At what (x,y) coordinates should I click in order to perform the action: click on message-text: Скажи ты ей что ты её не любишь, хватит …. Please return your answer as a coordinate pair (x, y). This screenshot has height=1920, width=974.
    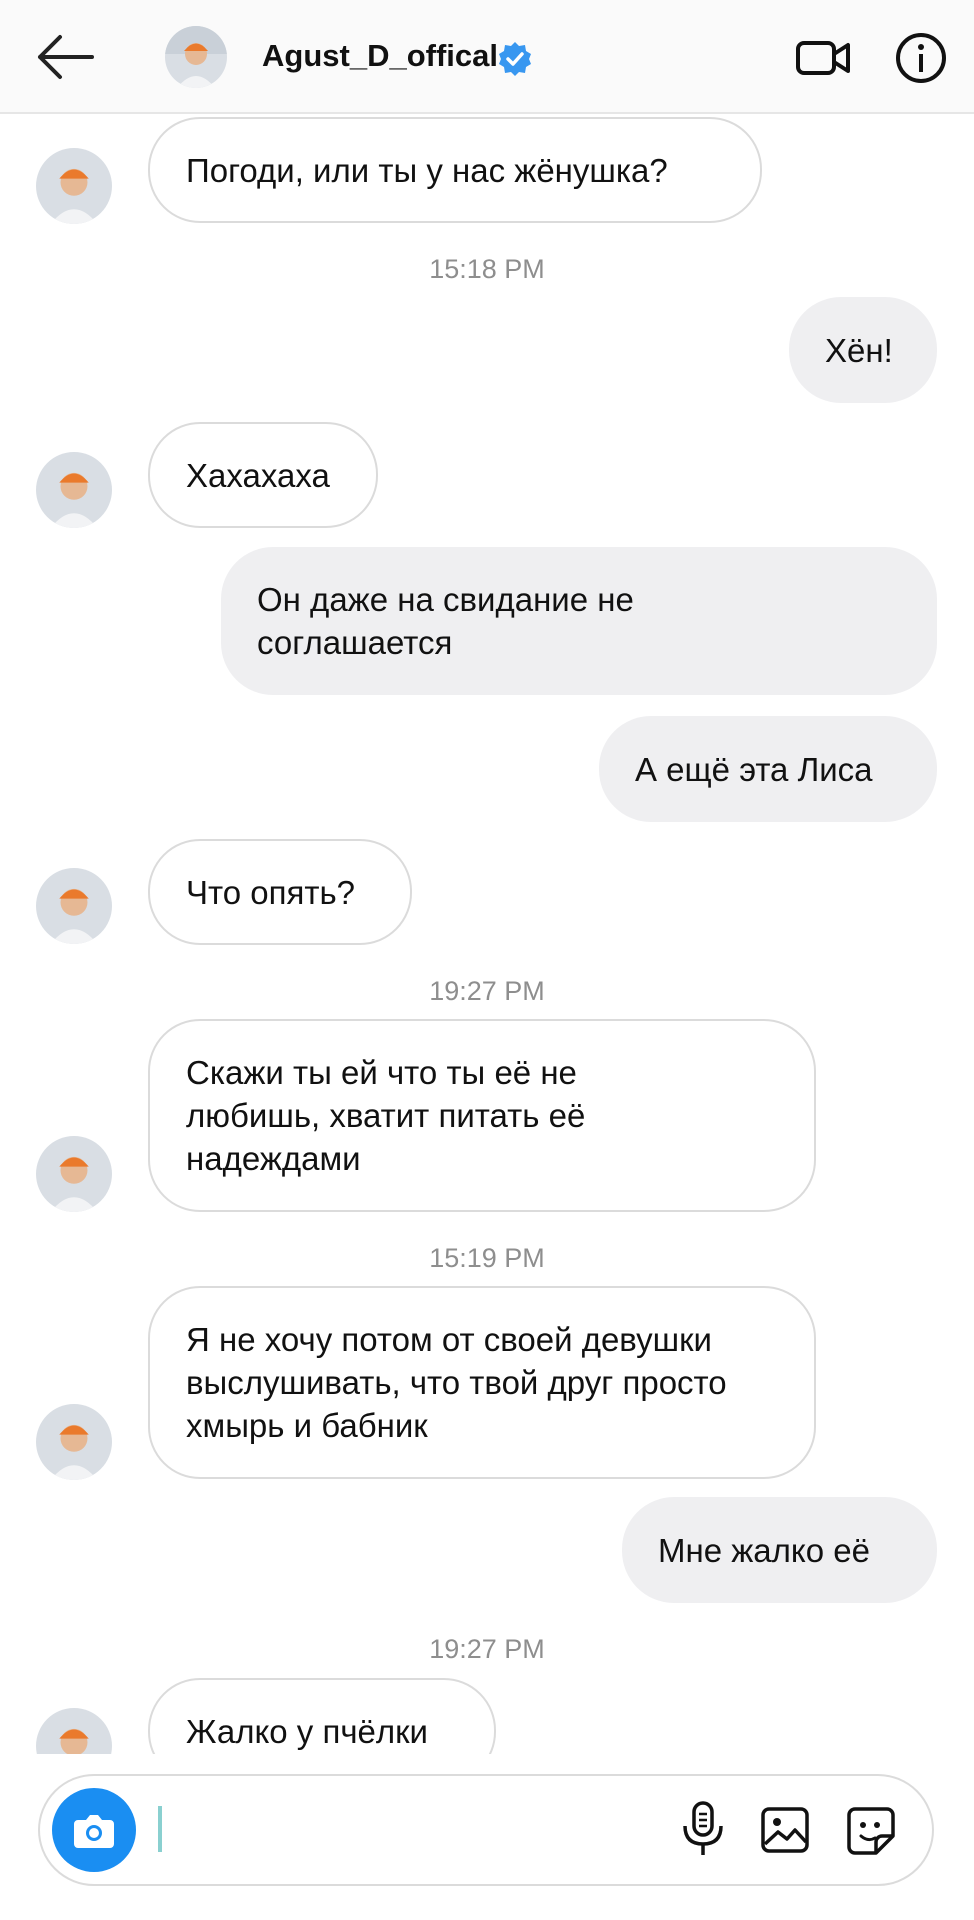
    Looking at the image, I should click on (386, 1115).